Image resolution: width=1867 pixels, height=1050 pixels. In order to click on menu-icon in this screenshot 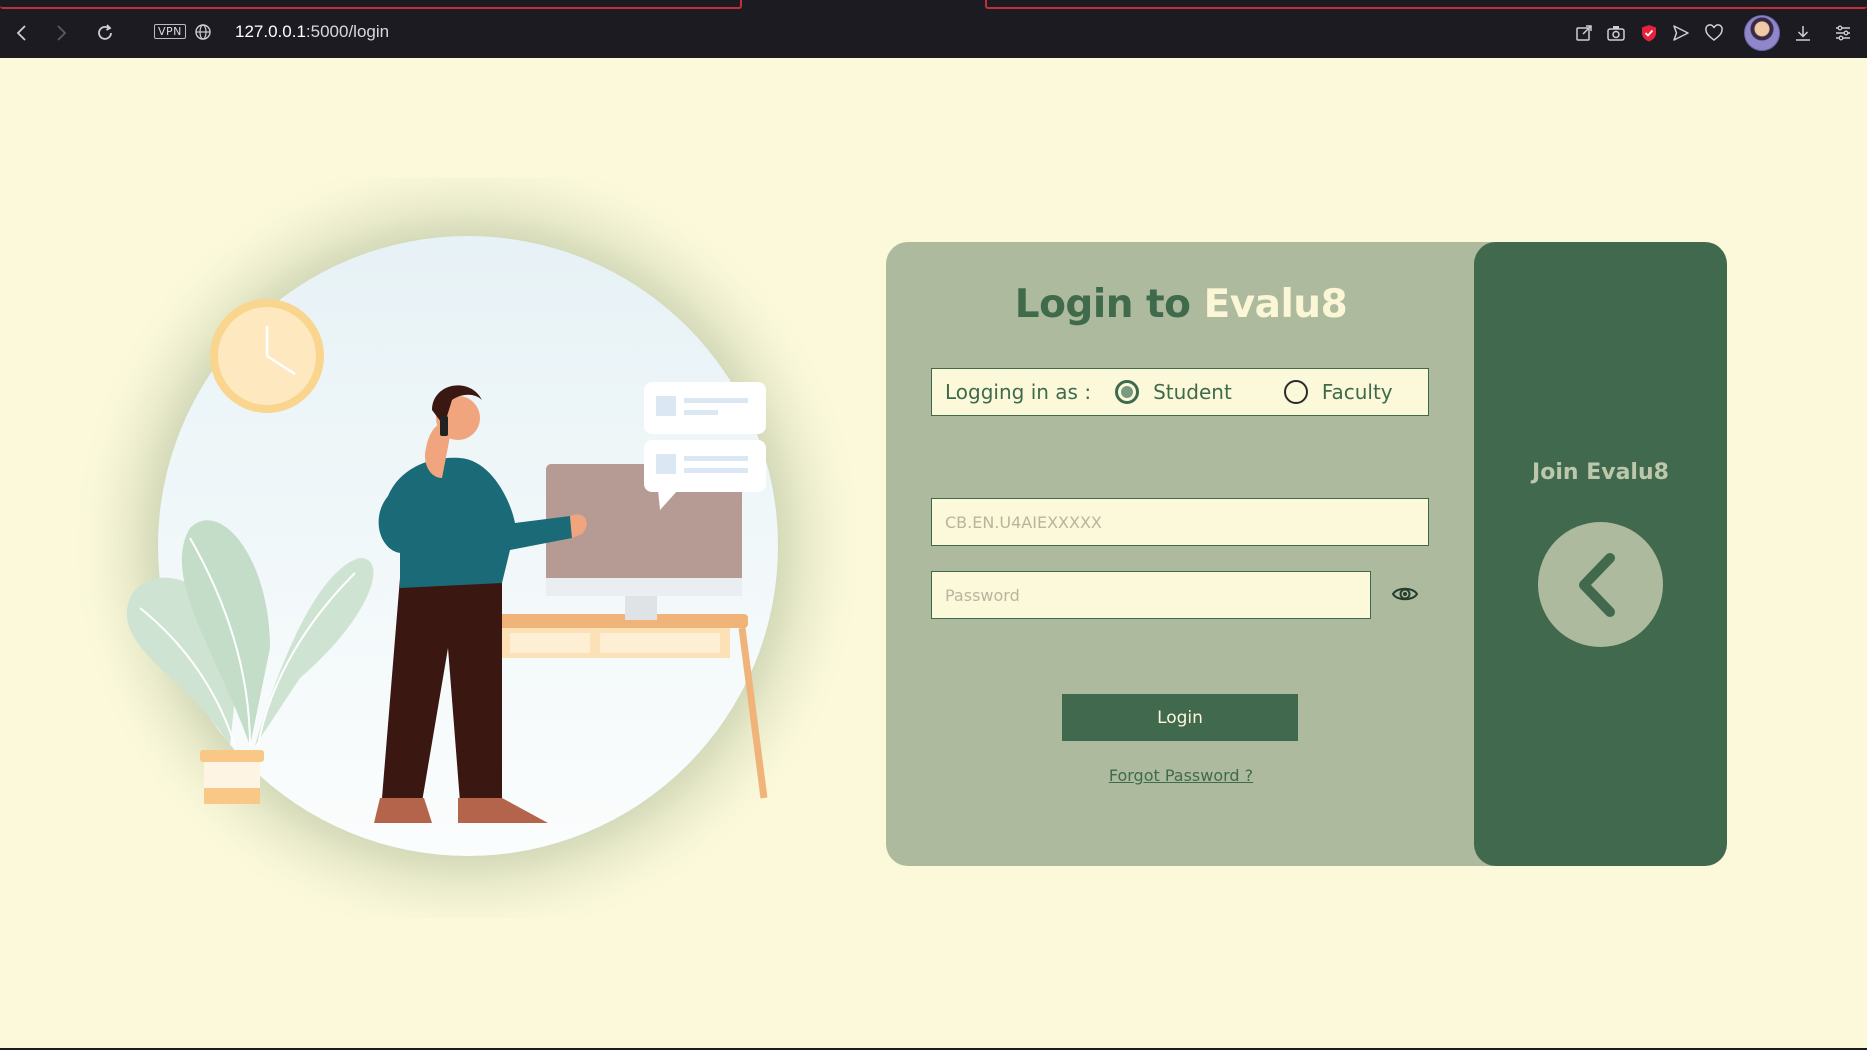, I will do `click(1843, 33)`.